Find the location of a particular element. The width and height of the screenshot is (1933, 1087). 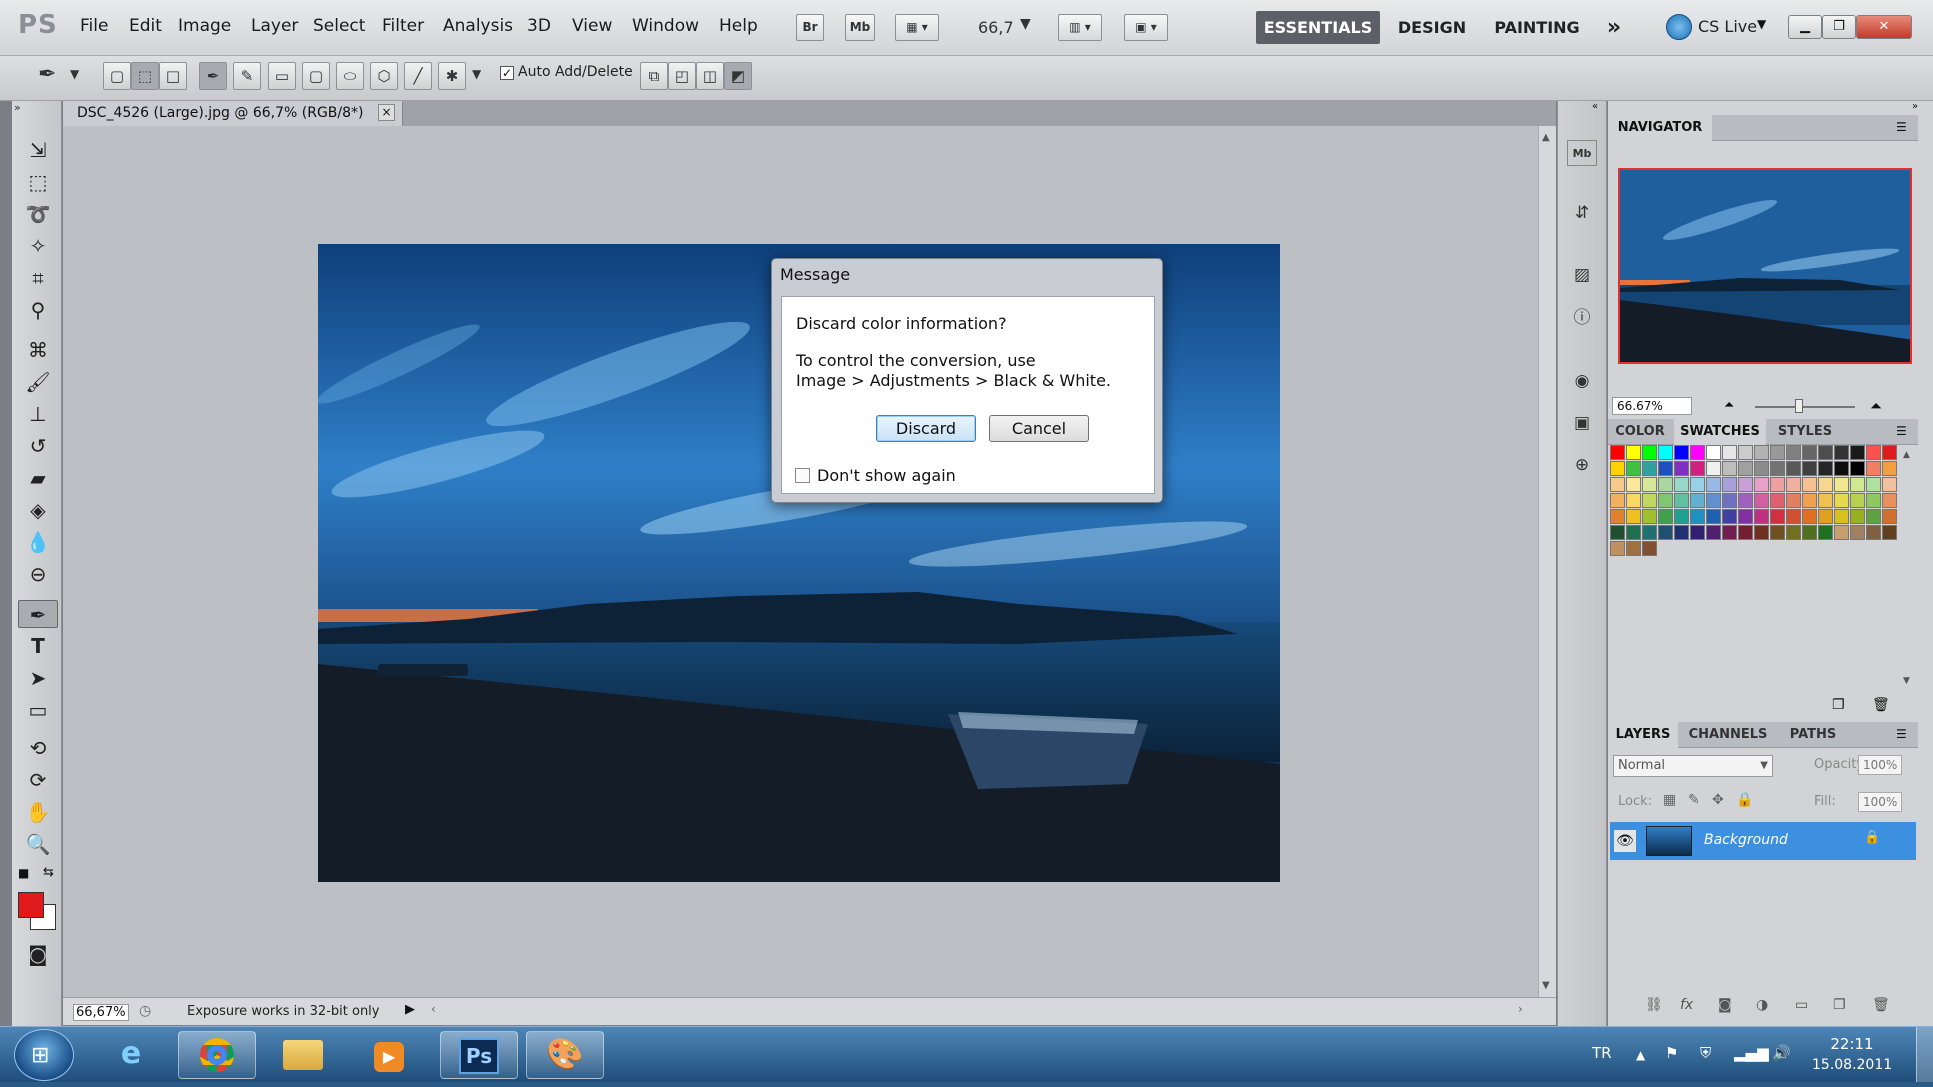

status-zoom-field: 66,67% is located at coordinates (101, 1012).